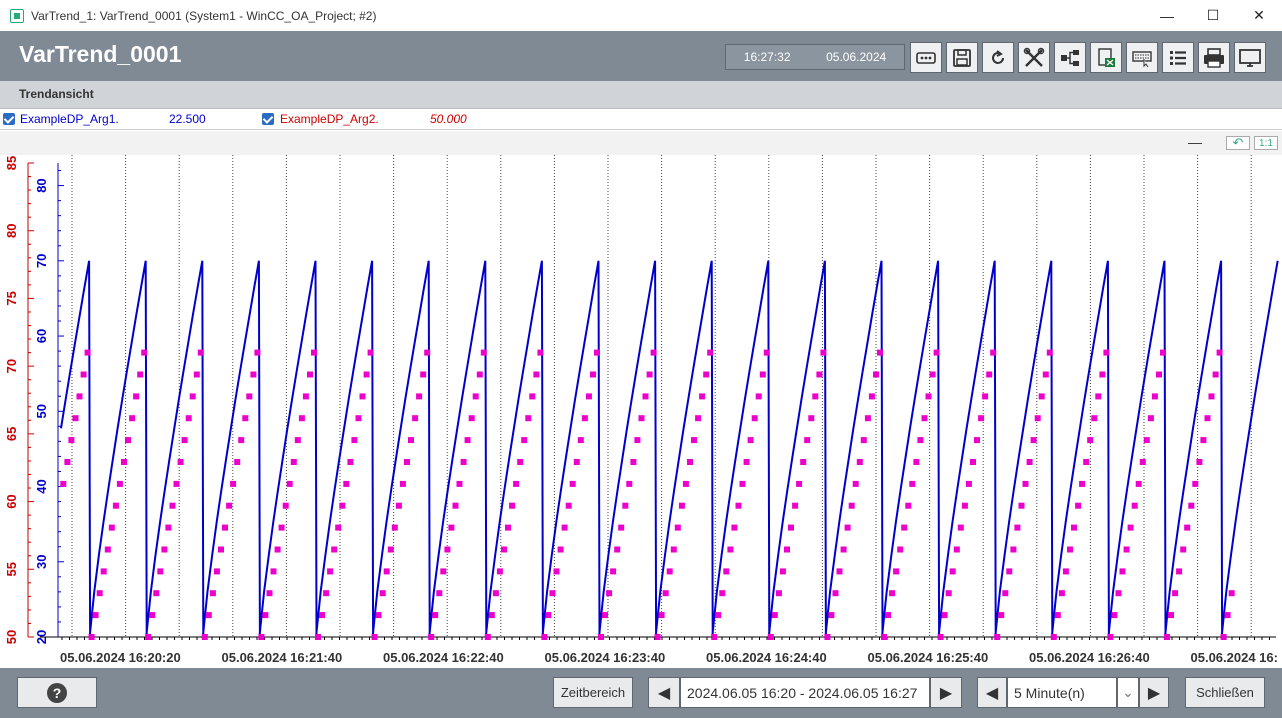 The image size is (1282, 718). Describe the element at coordinates (100, 54) in the screenshot. I see `page-title: VarTrend_0001` at that location.